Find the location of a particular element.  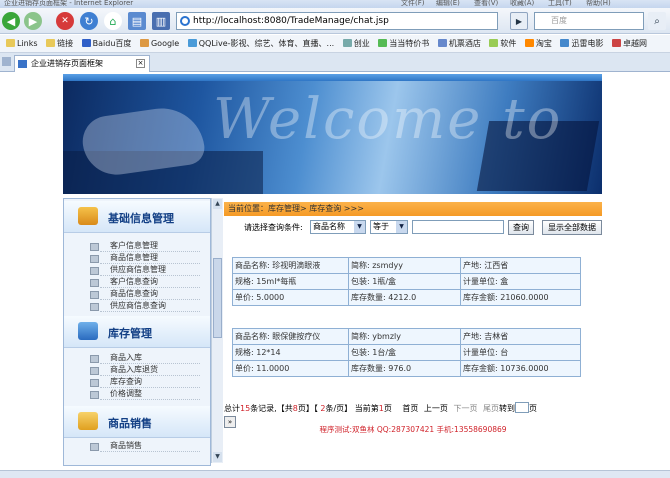

menu-file: 文件(F) is located at coordinates (413, 4).